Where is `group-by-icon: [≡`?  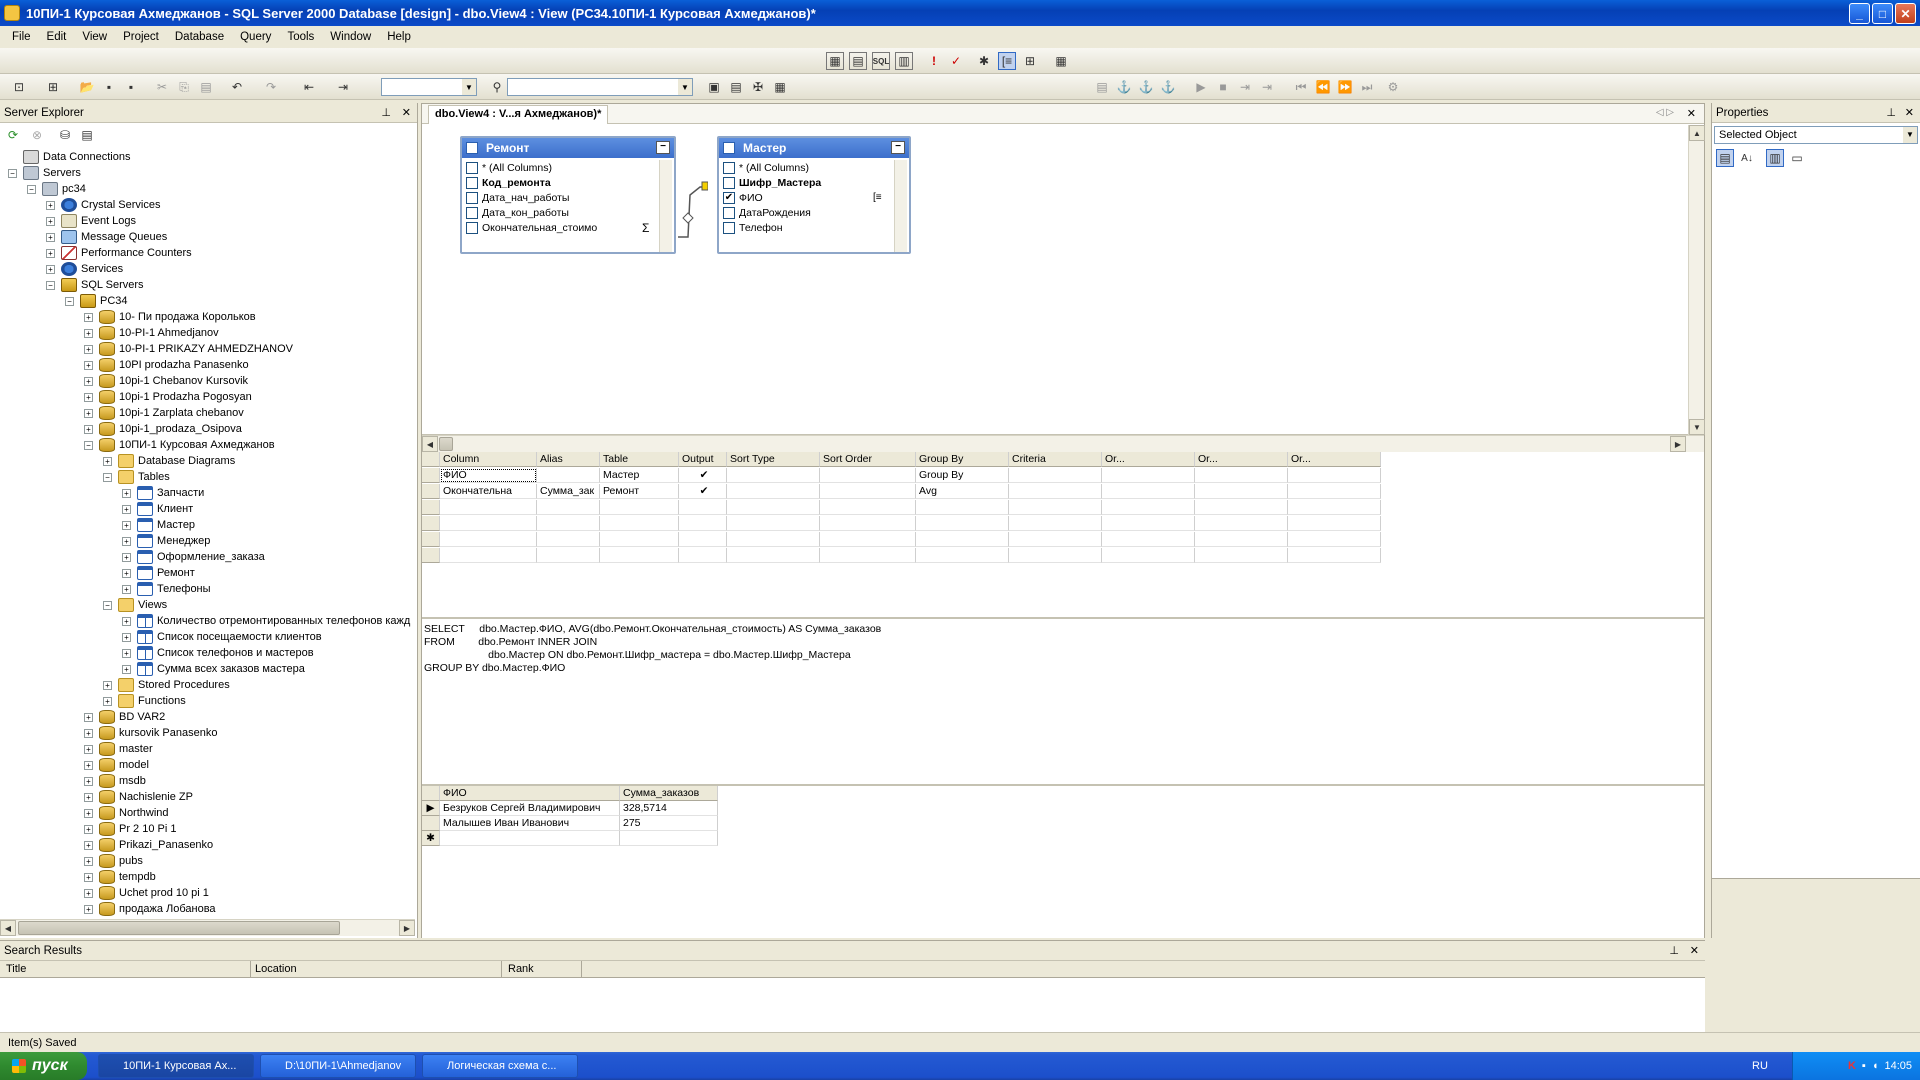
group-by-icon: [≡ is located at coordinates (1007, 61).